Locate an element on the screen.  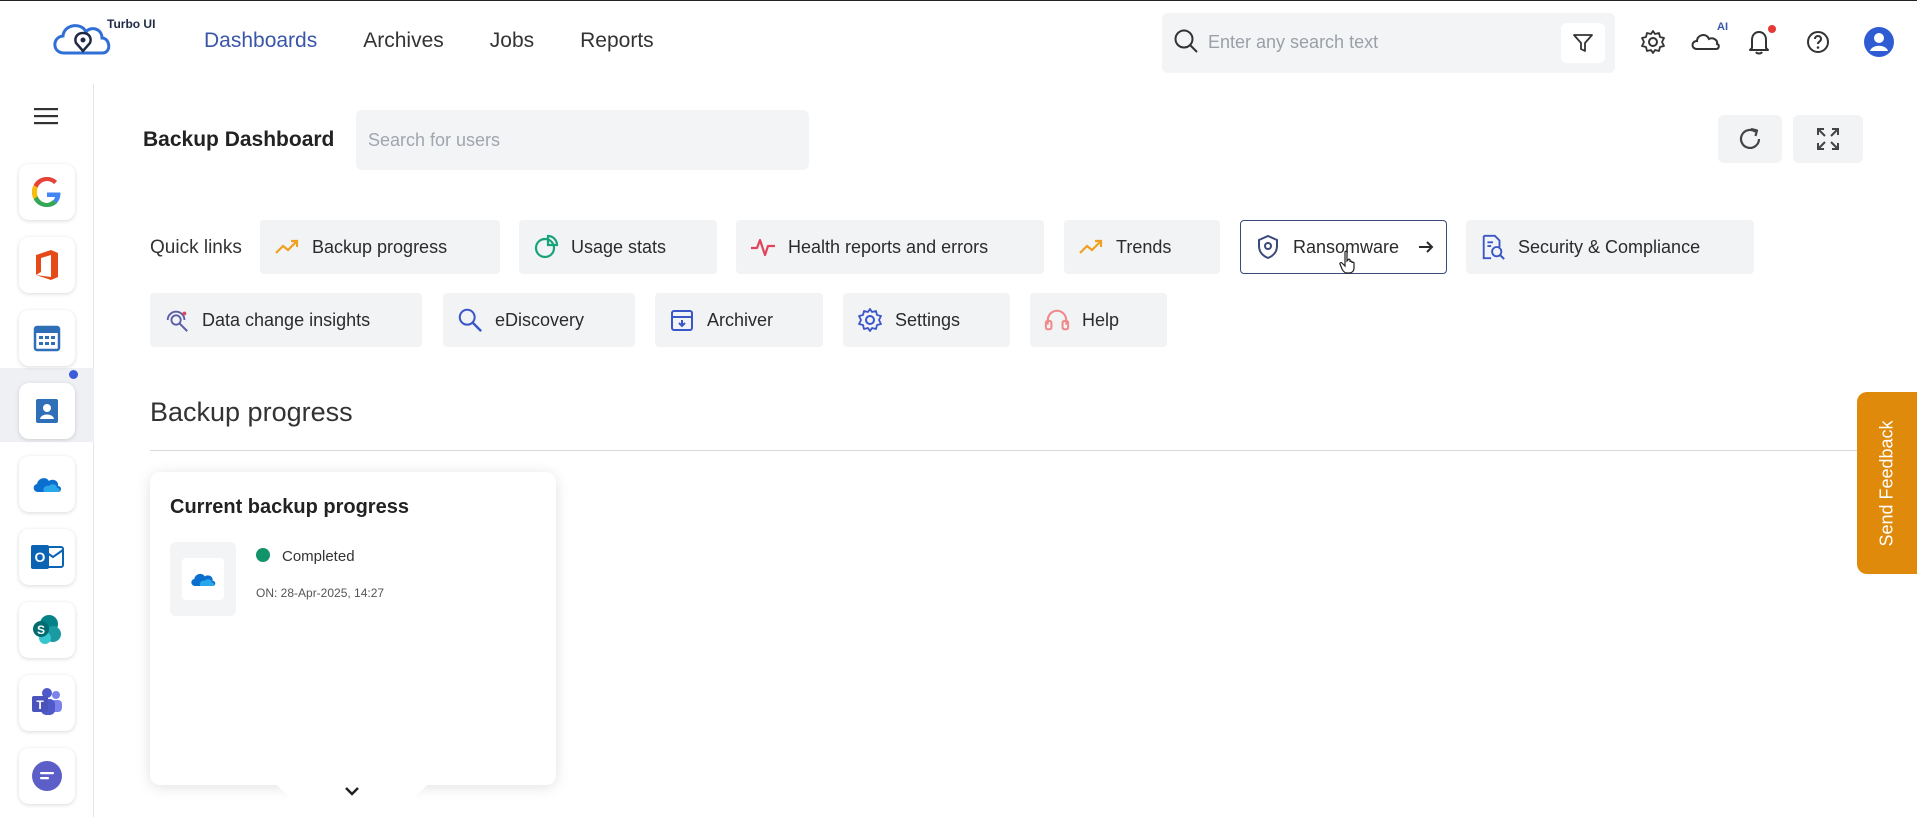
google-icon is located at coordinates (46, 192).